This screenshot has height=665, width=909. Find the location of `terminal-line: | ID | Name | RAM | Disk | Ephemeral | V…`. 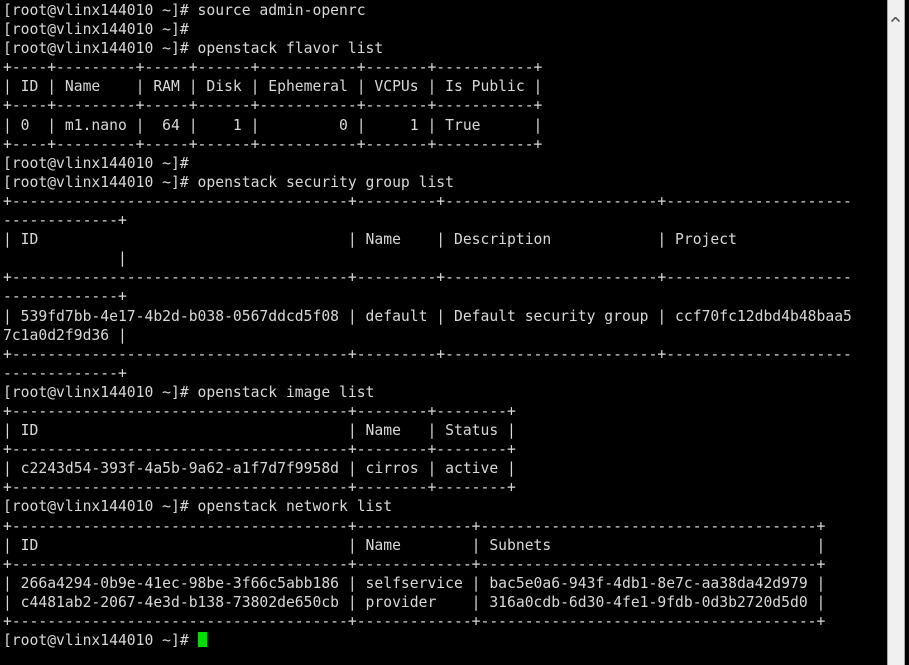

terminal-line: | ID | Name | RAM | Disk | Ephemeral | V… is located at coordinates (273, 87).